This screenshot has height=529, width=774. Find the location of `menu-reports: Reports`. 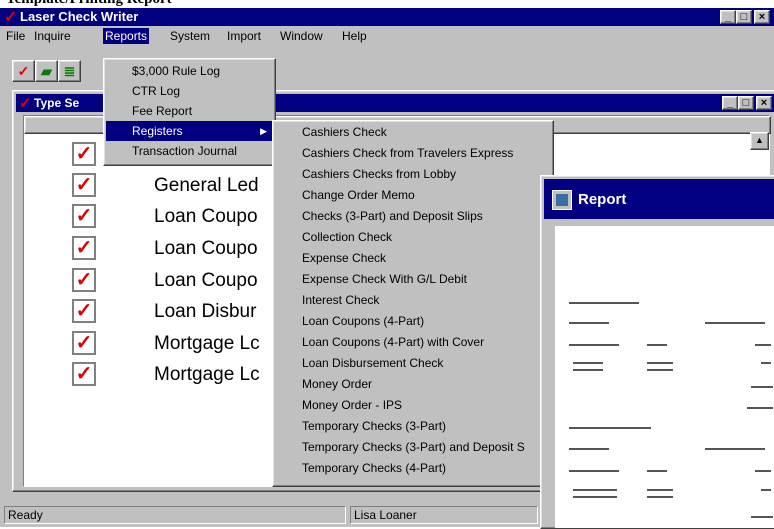

menu-reports: Reports is located at coordinates (126, 36).